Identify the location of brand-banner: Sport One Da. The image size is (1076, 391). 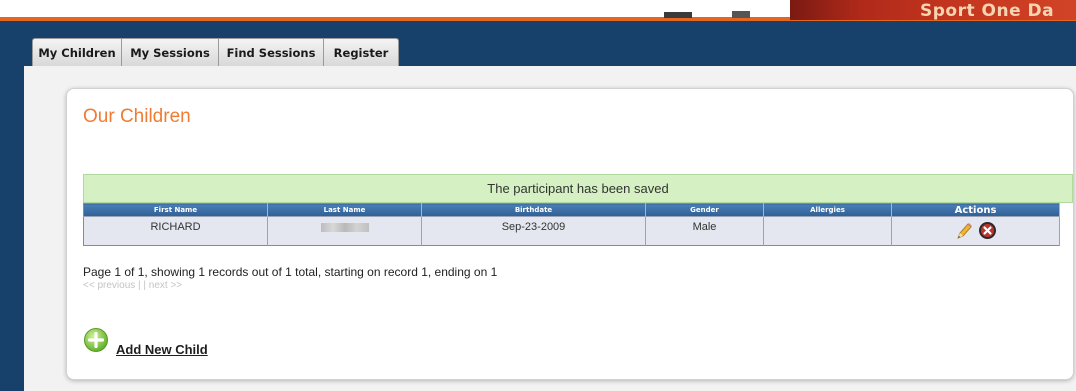
(858, 10).